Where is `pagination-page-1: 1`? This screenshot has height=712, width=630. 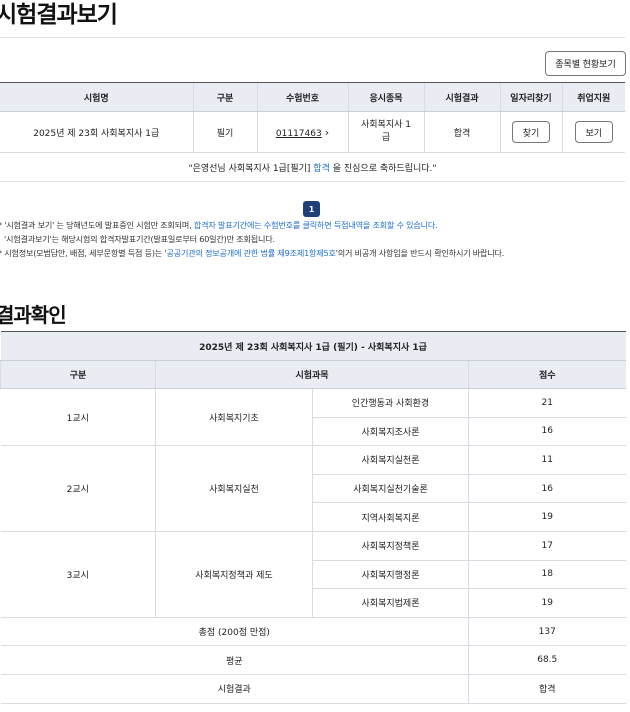
pagination-page-1: 1 is located at coordinates (311, 209).